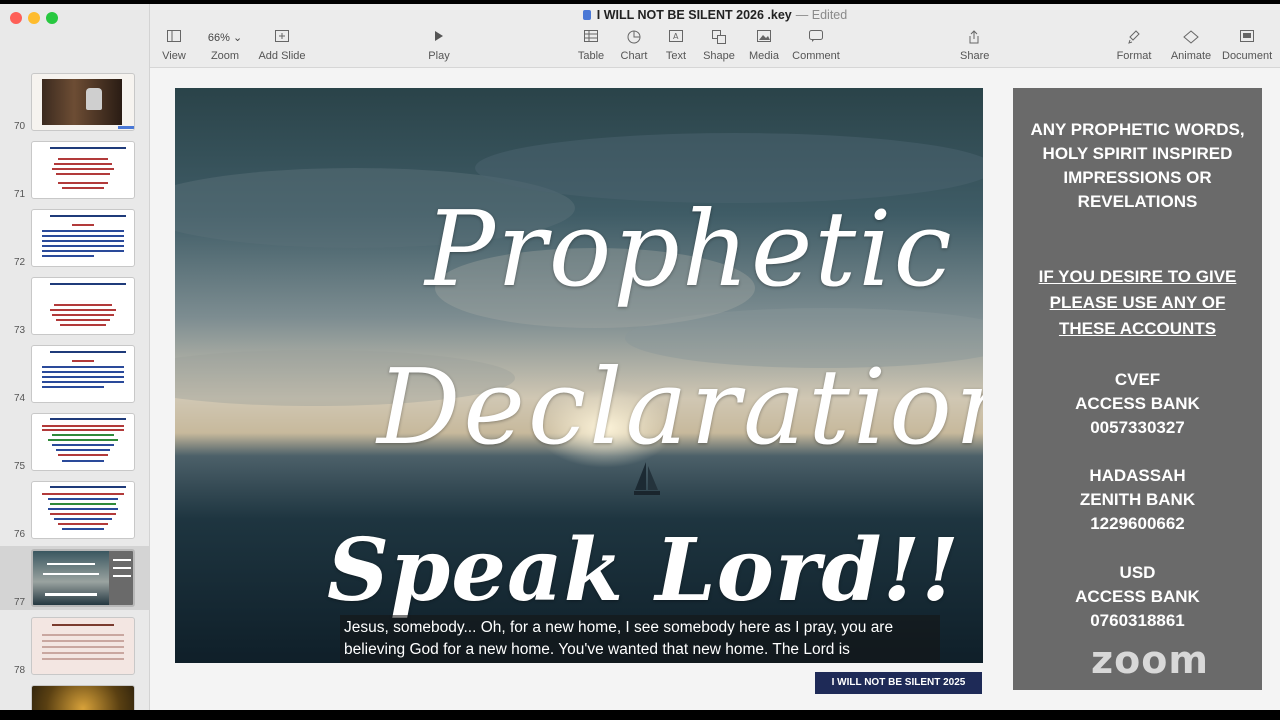 The width and height of the screenshot is (1280, 720). I want to click on slide-thumbnail-row: 71, so click(74, 170).